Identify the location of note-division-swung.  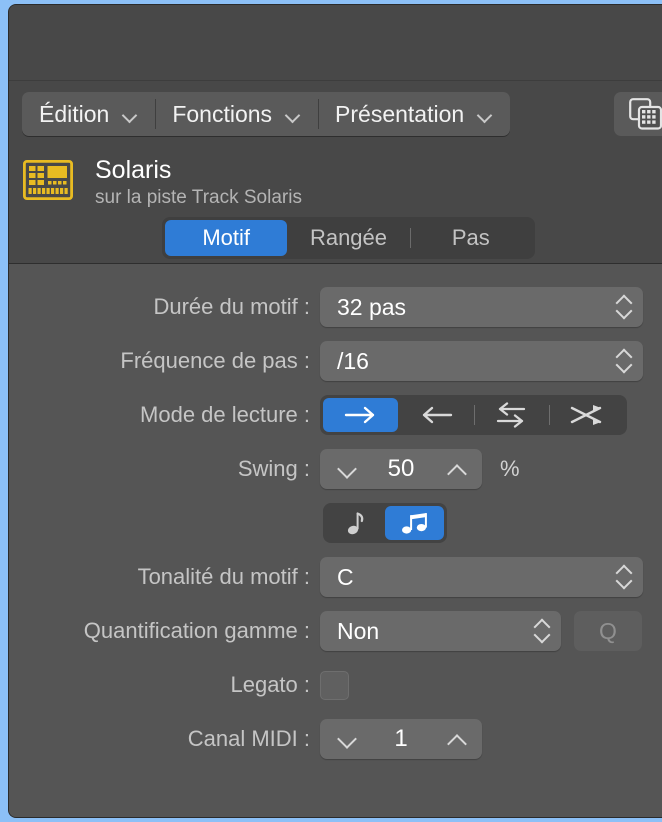
(414, 523).